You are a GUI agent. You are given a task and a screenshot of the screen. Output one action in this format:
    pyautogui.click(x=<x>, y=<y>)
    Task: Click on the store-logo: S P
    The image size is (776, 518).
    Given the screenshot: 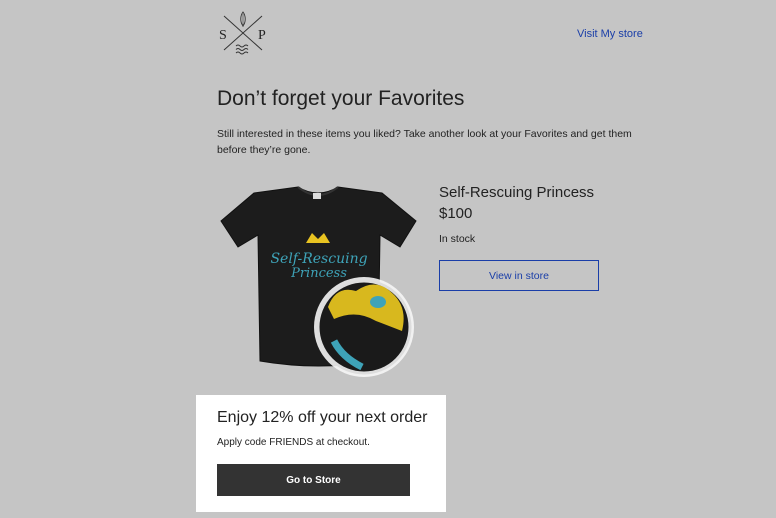 What is the action you would take?
    pyautogui.click(x=242, y=33)
    